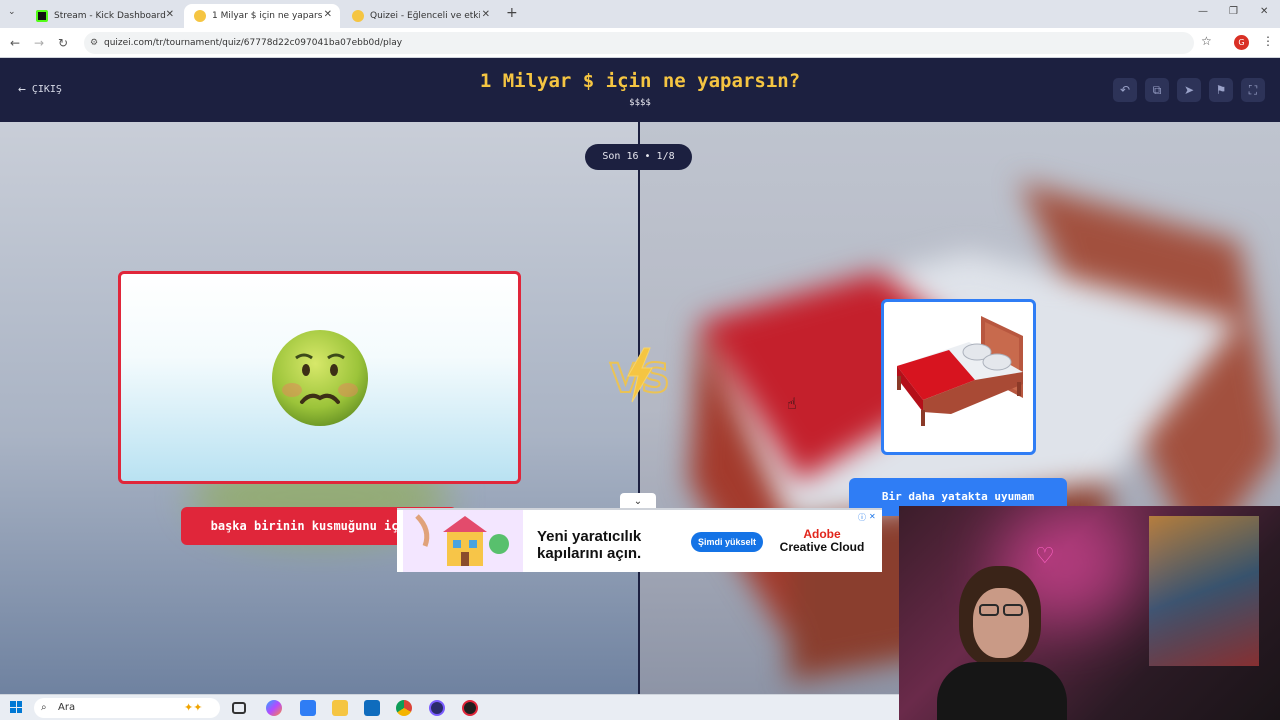 The width and height of the screenshot is (1280, 720). What do you see at coordinates (16, 707) in the screenshot?
I see `windows-start-icon` at bounding box center [16, 707].